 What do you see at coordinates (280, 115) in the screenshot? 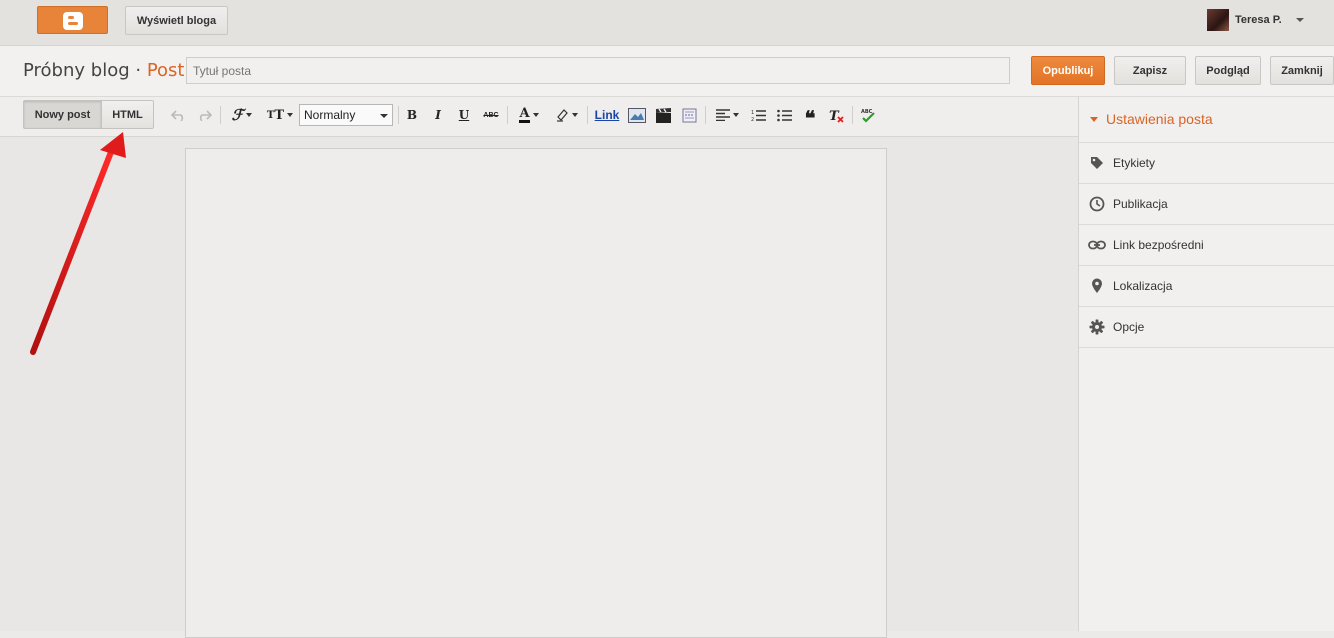
I see `font-size-icon: TT` at bounding box center [280, 115].